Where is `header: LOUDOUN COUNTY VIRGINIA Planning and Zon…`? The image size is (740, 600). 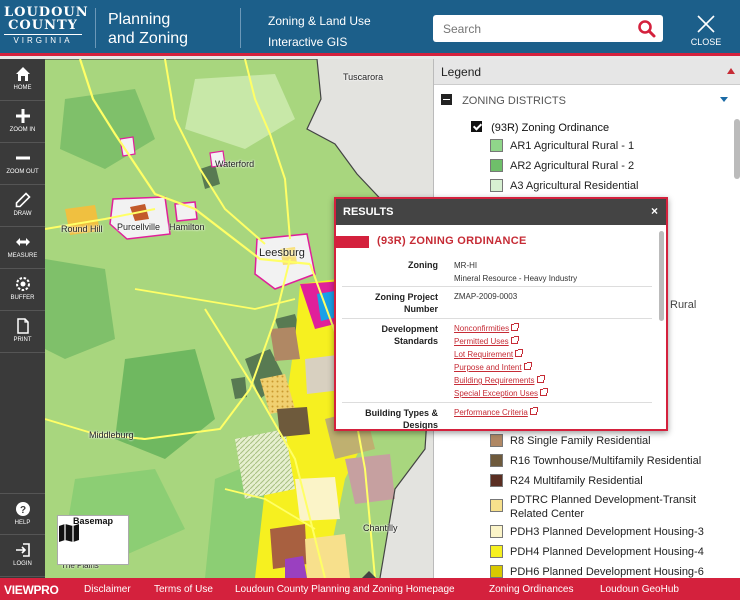
header: LOUDOUN COUNTY VIRGINIA Planning and Zon… is located at coordinates (370, 28).